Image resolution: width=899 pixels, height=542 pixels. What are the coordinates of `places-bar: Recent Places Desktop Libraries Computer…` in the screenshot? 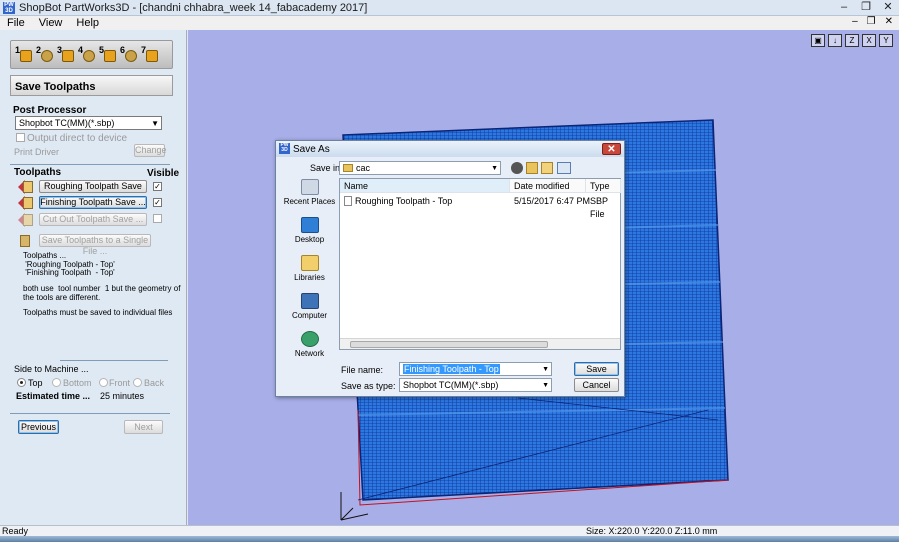 It's located at (309, 269).